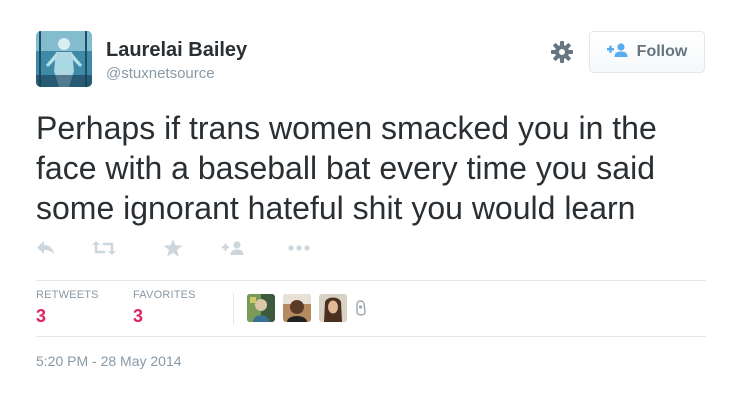 The image size is (742, 409). What do you see at coordinates (109, 361) in the screenshot?
I see `tweet-timestamp: 5:20 PM - 28 May 2014` at bounding box center [109, 361].